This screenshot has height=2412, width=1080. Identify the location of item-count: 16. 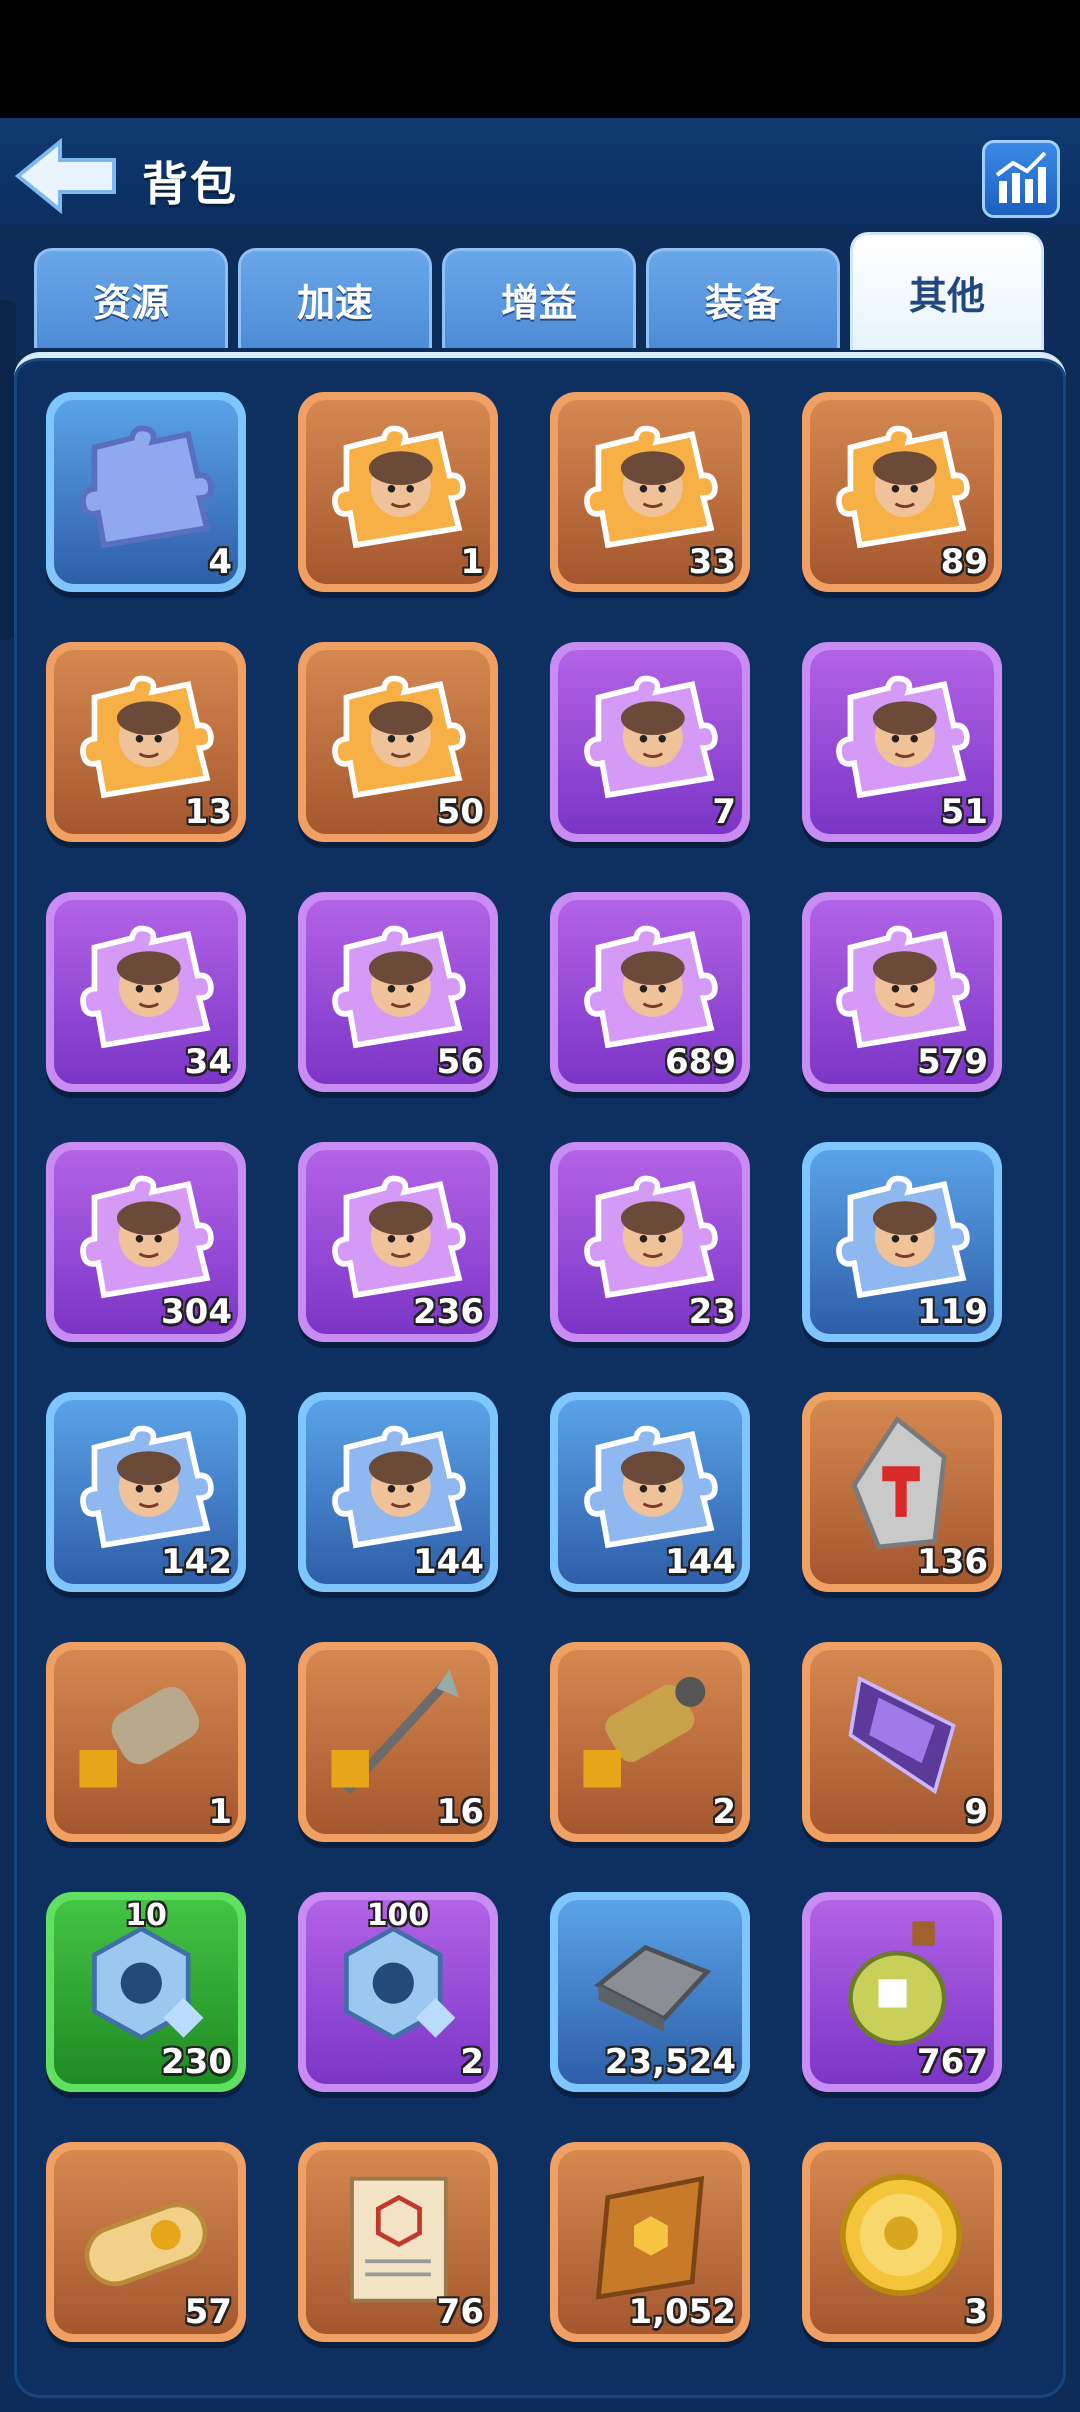
(460, 1812).